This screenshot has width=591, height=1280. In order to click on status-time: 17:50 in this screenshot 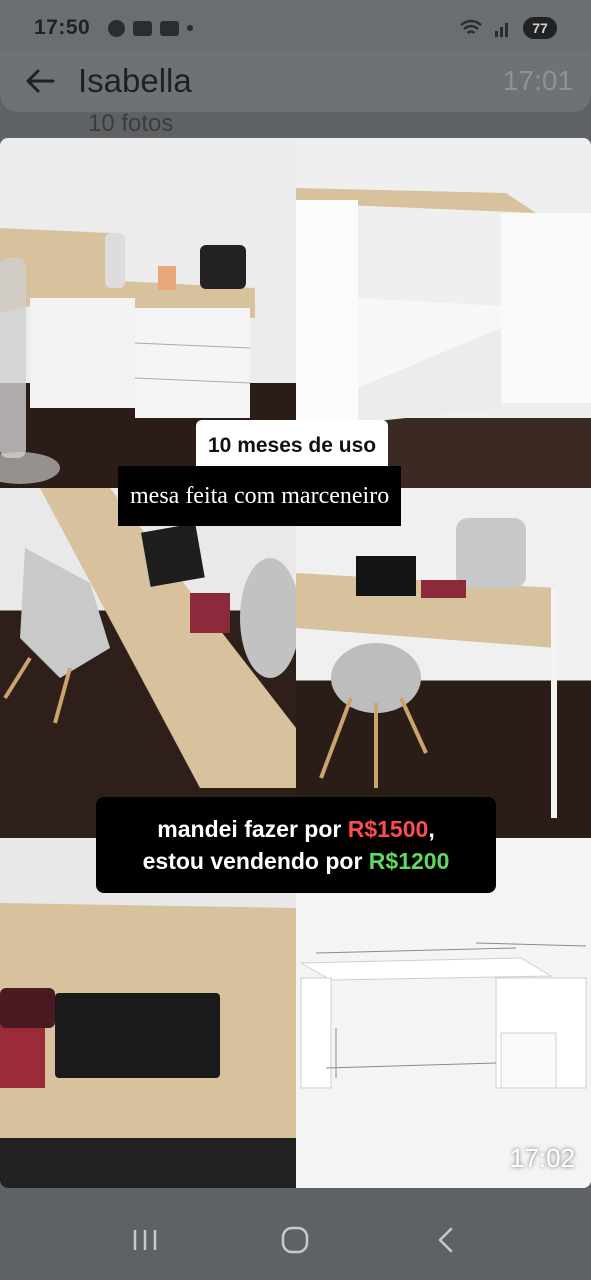, I will do `click(62, 27)`.